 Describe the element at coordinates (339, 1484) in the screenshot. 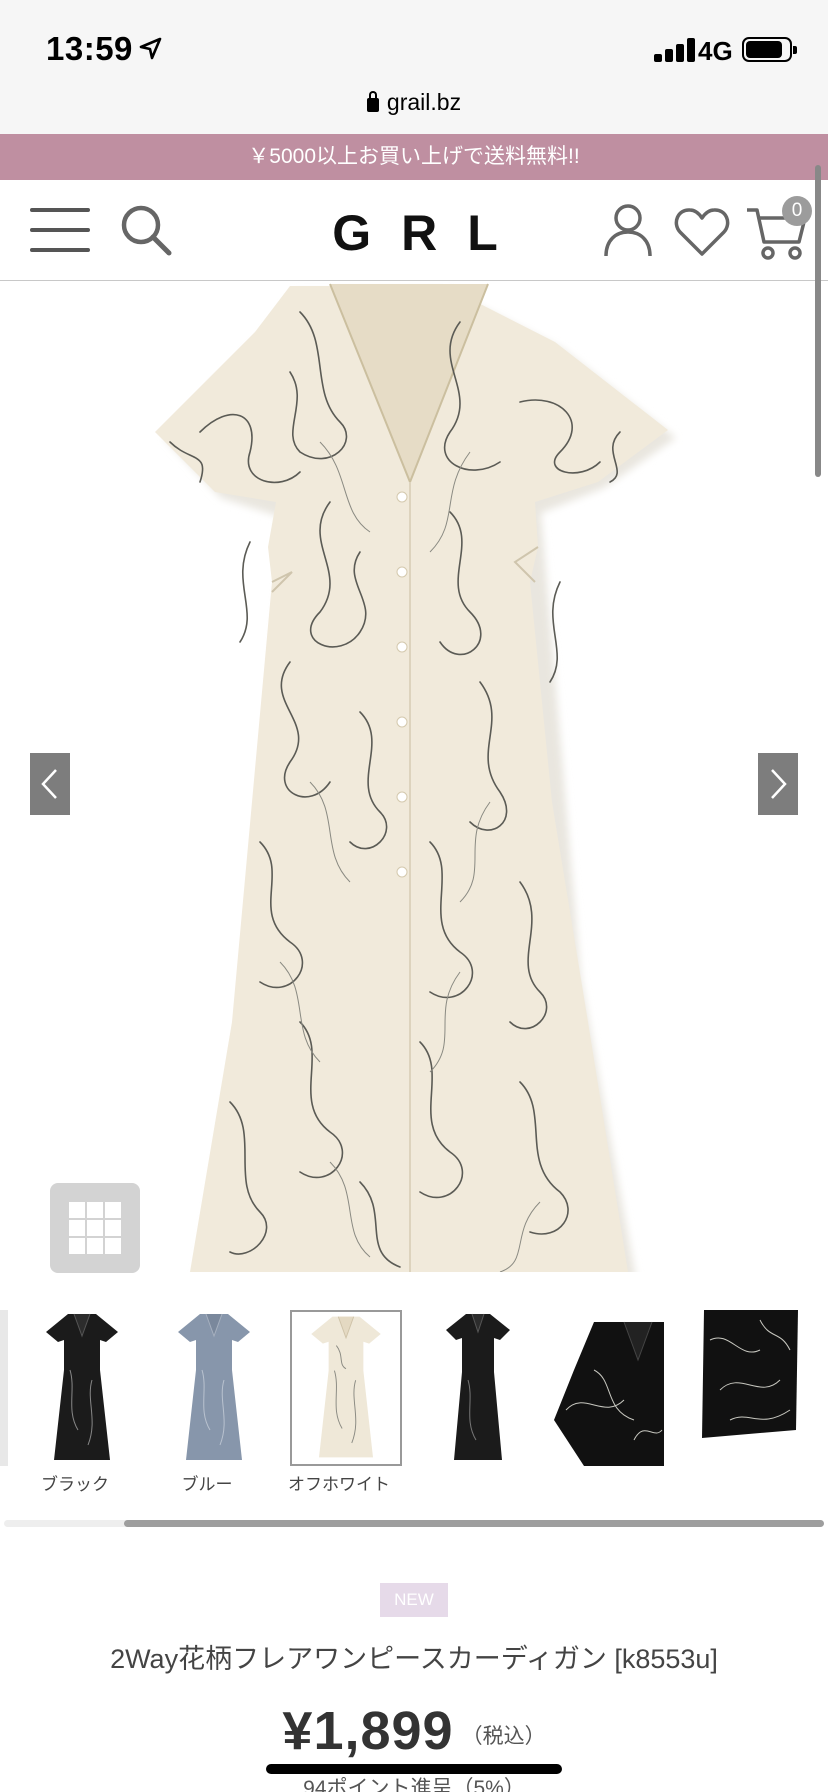

I see `thumbnail-label: オフホワイト` at that location.